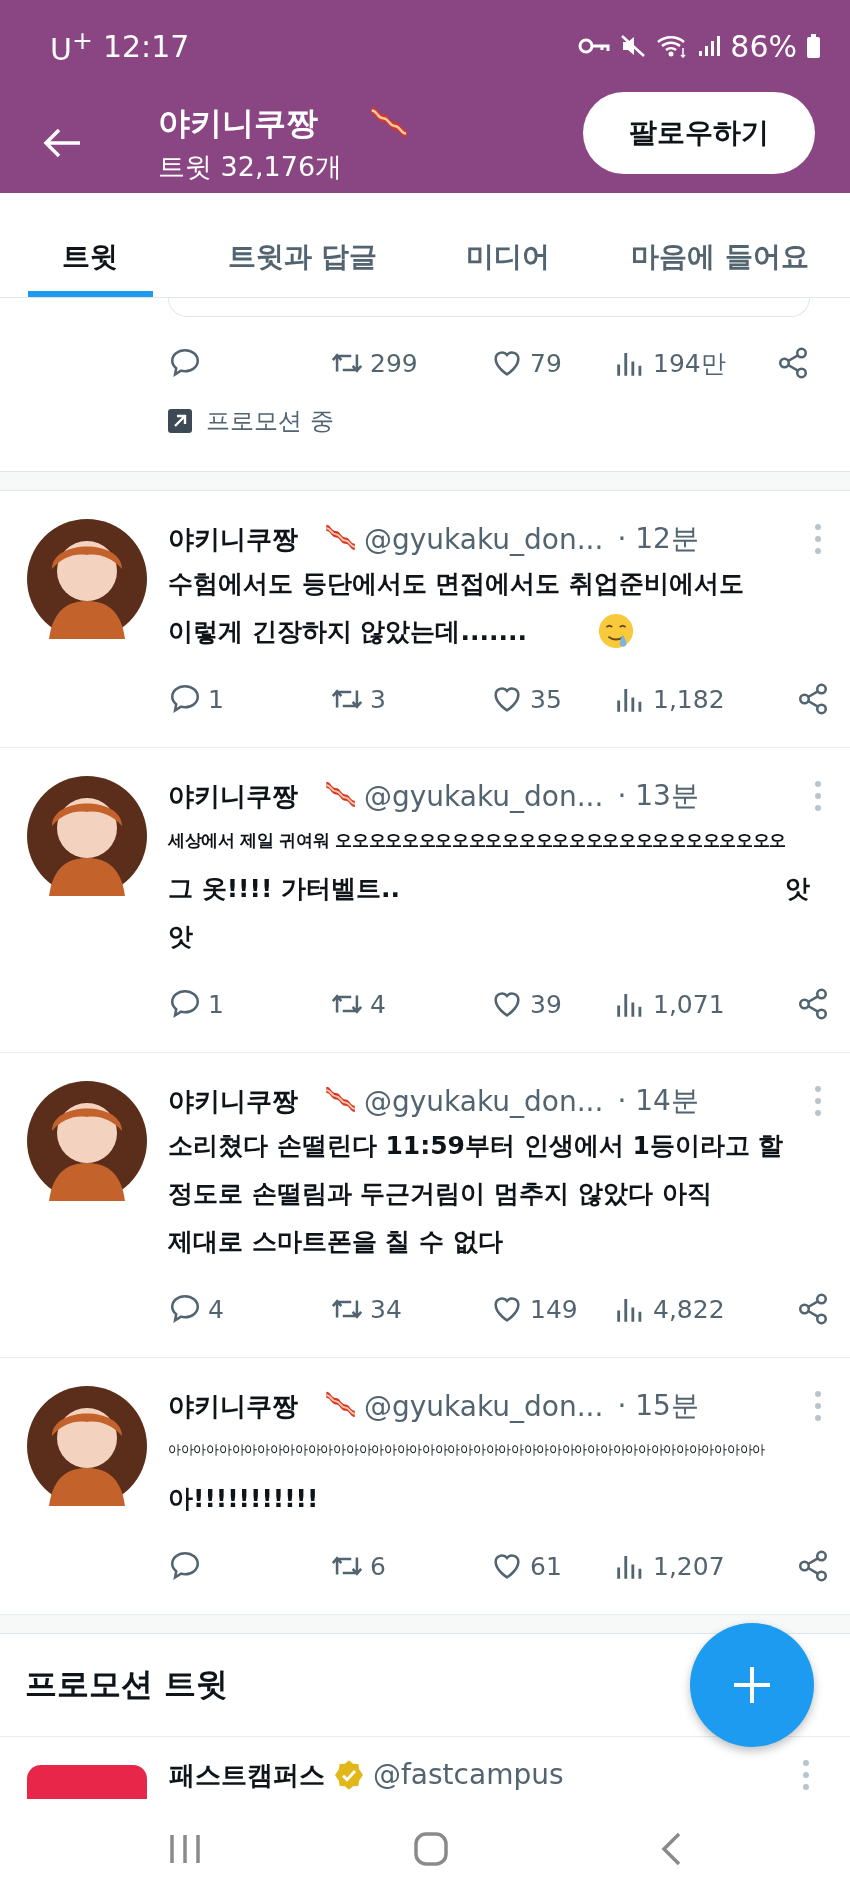  What do you see at coordinates (284, 888) in the screenshot?
I see `tweet-text: 그 옷!!!! 가터벨트..` at bounding box center [284, 888].